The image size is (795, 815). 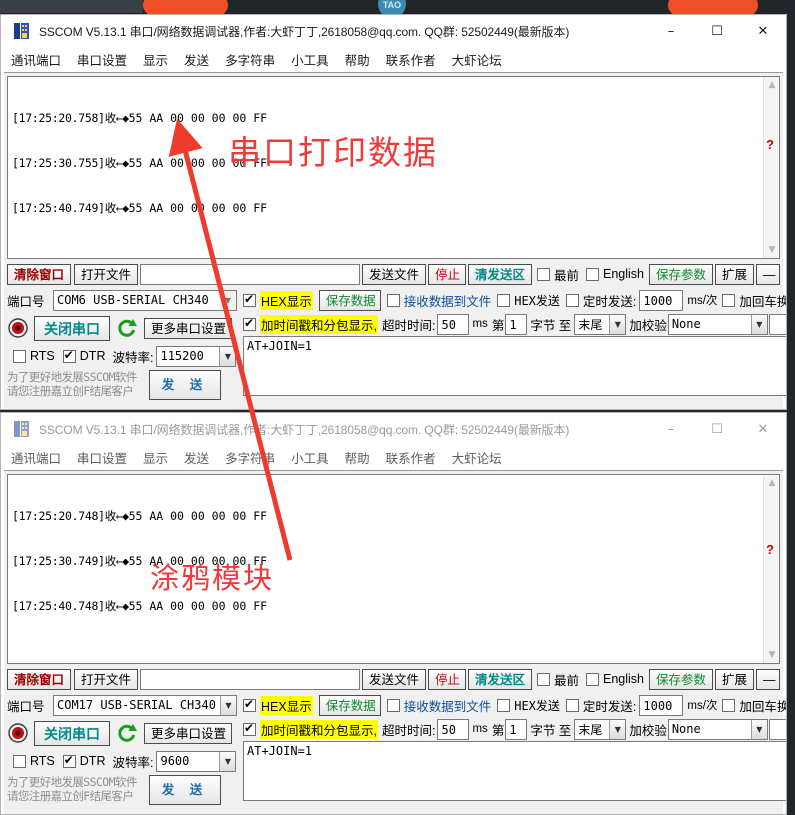 I want to click on dtr-checkbox-box, so click(x=69, y=355).